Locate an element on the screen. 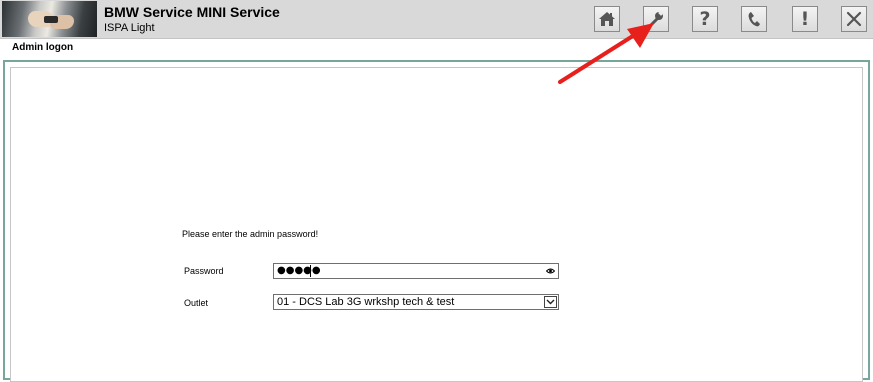  chevron-down-icon is located at coordinates (550, 302).